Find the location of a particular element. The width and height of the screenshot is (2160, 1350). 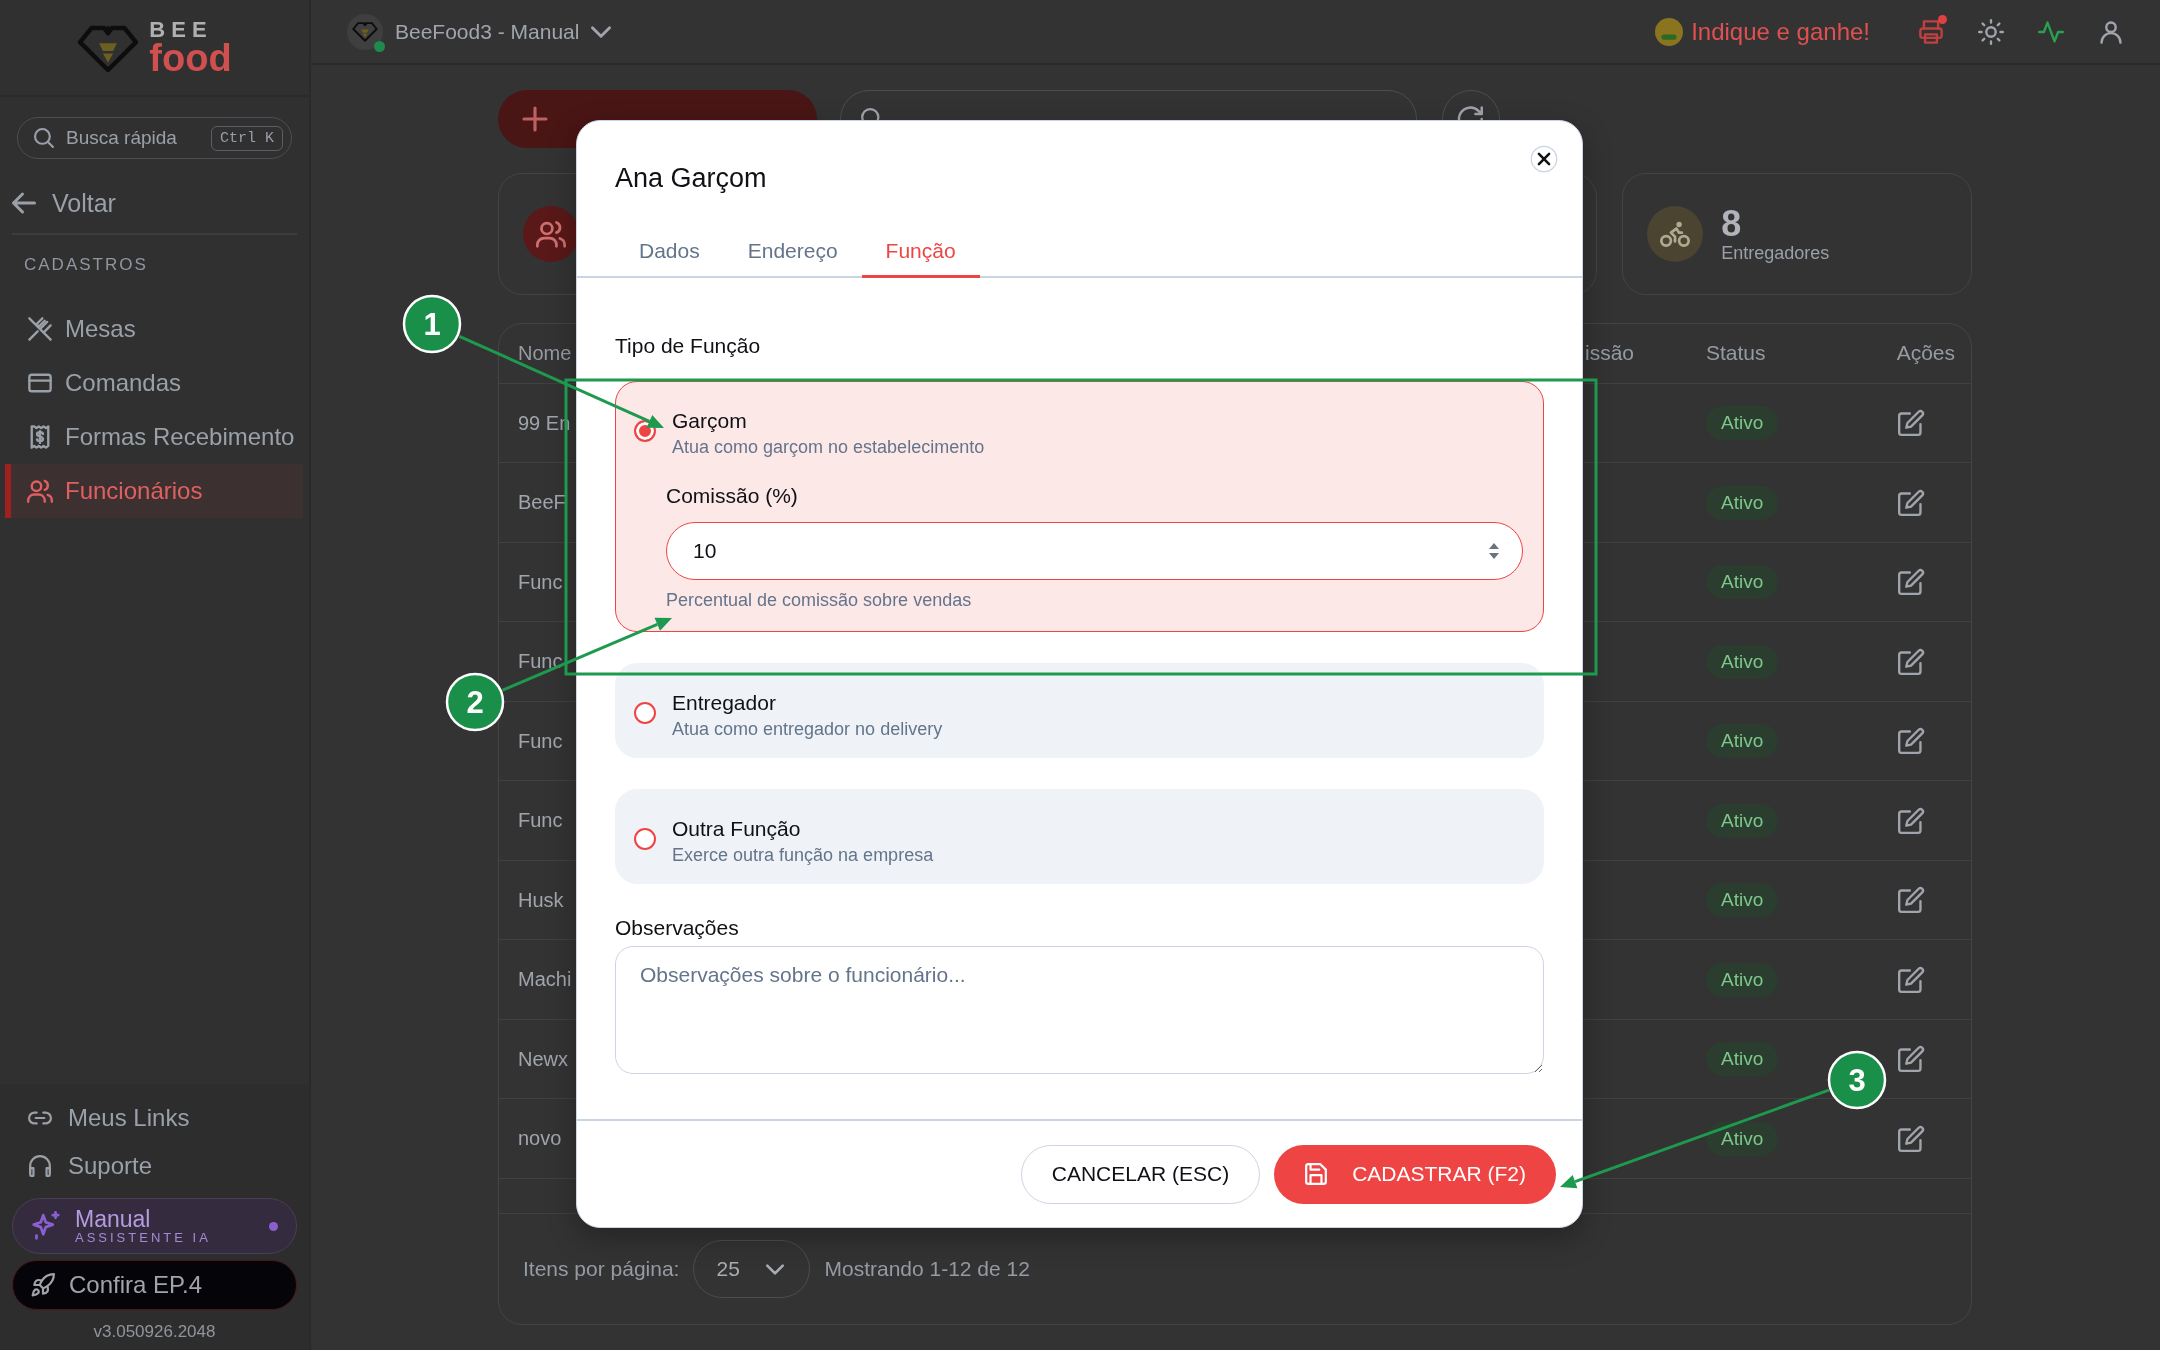

status-dot is located at coordinates (273, 1226).